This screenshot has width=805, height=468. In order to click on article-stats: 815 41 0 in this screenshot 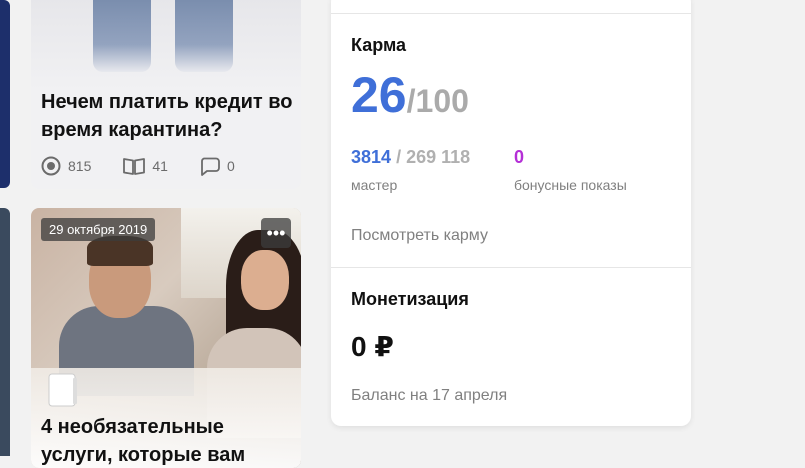, I will do `click(154, 166)`.